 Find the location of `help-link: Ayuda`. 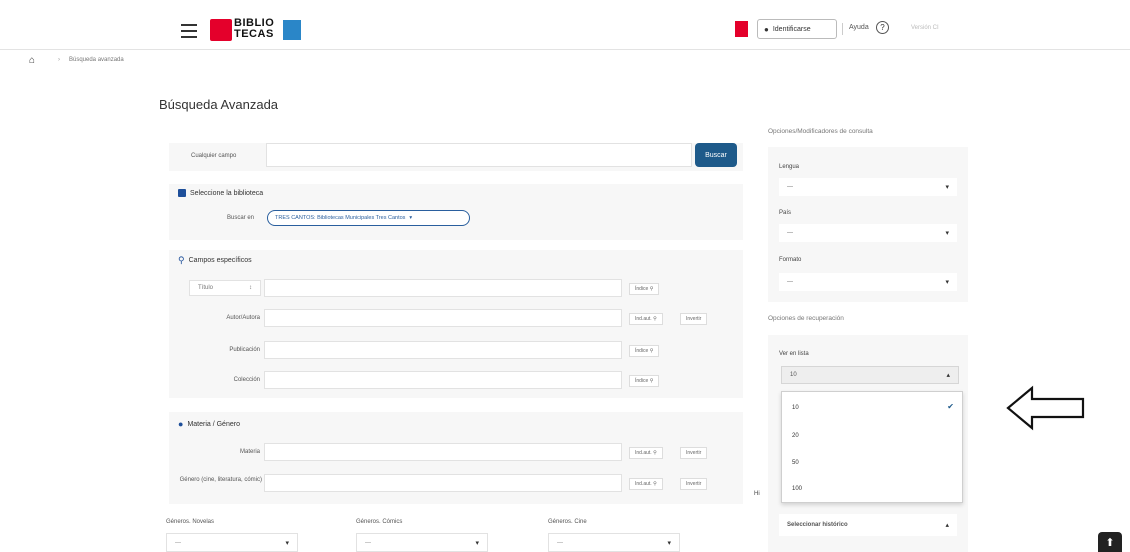

help-link: Ayuda is located at coordinates (859, 27).